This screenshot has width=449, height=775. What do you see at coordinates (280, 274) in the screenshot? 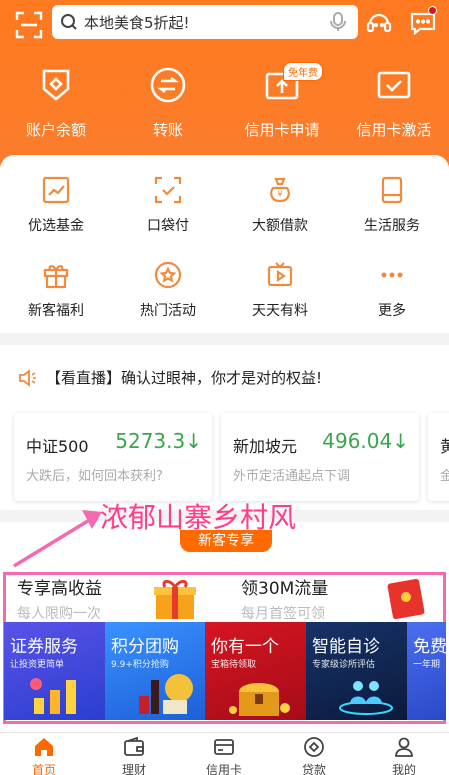
I see `video-play-icon` at bounding box center [280, 274].